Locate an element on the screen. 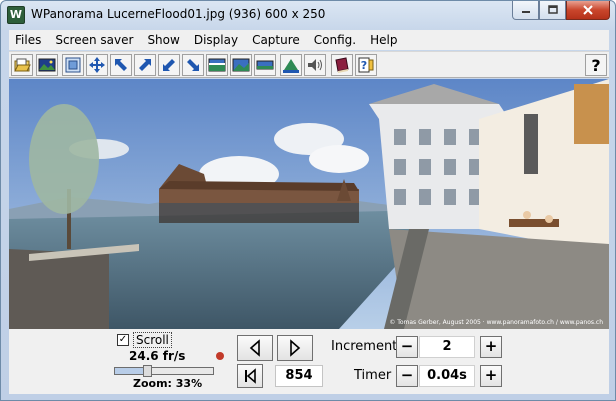  arrow-up-right-icon is located at coordinates (145, 65).